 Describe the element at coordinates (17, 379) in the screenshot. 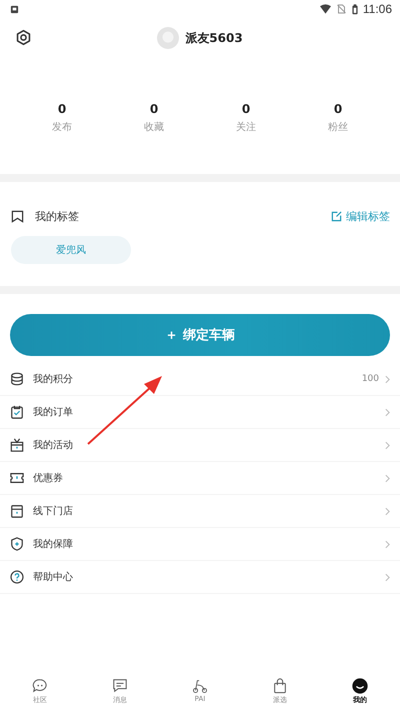

I see `coins-icon` at that location.